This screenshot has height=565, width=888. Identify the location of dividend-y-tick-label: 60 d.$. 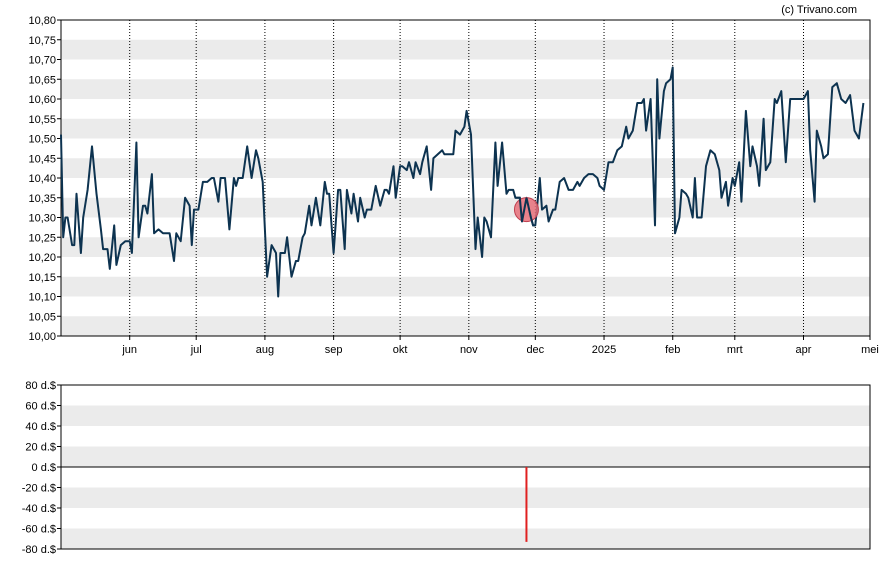
(40, 407).